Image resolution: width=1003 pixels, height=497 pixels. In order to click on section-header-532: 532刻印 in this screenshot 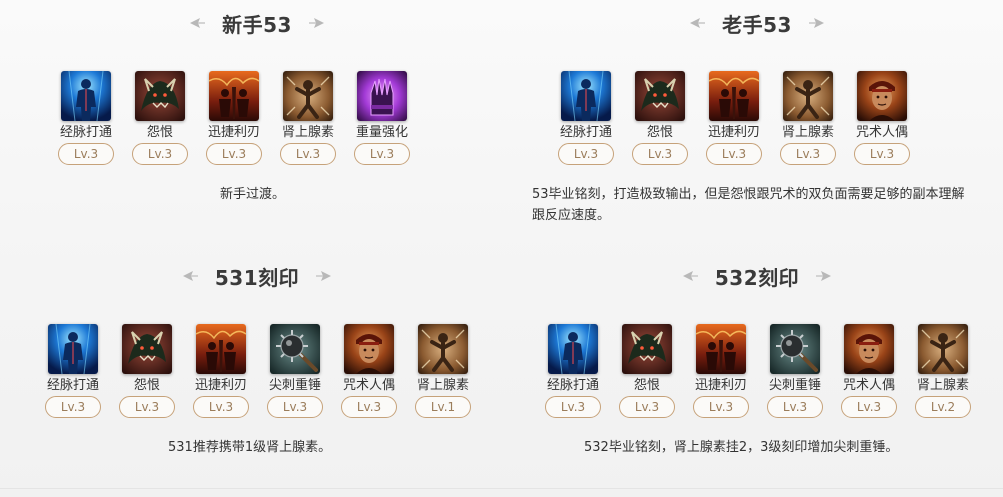, I will do `click(757, 276)`.